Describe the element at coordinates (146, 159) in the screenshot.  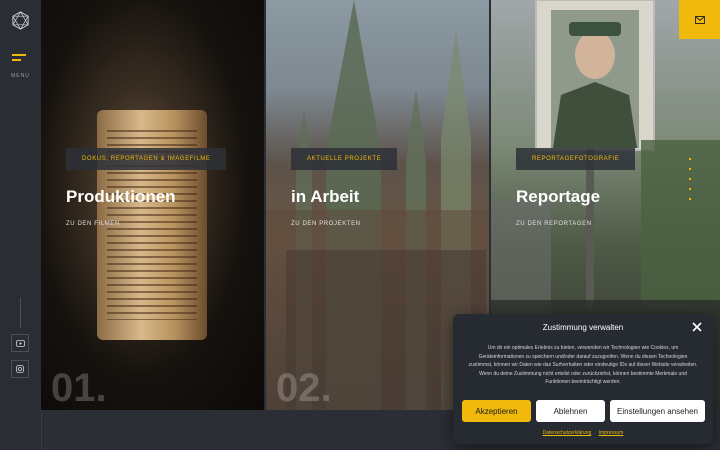
I see `panel-tag: DOKUS, REPORTAGEN & IMAGEFILME` at that location.